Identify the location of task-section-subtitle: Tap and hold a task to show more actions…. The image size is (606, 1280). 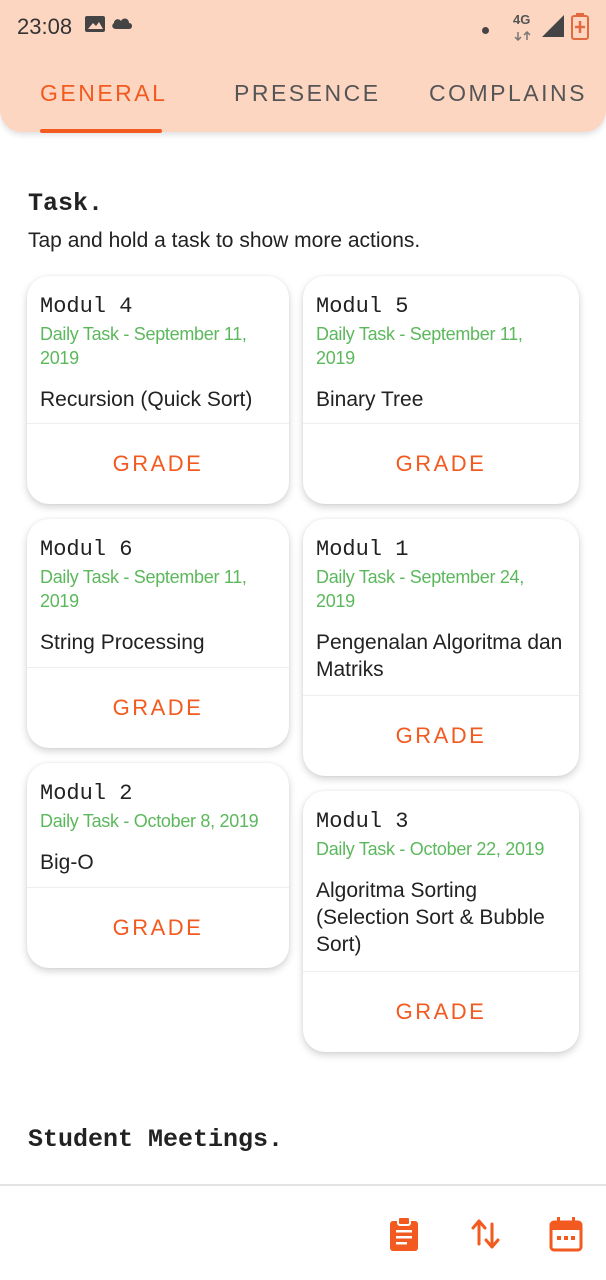
(224, 240).